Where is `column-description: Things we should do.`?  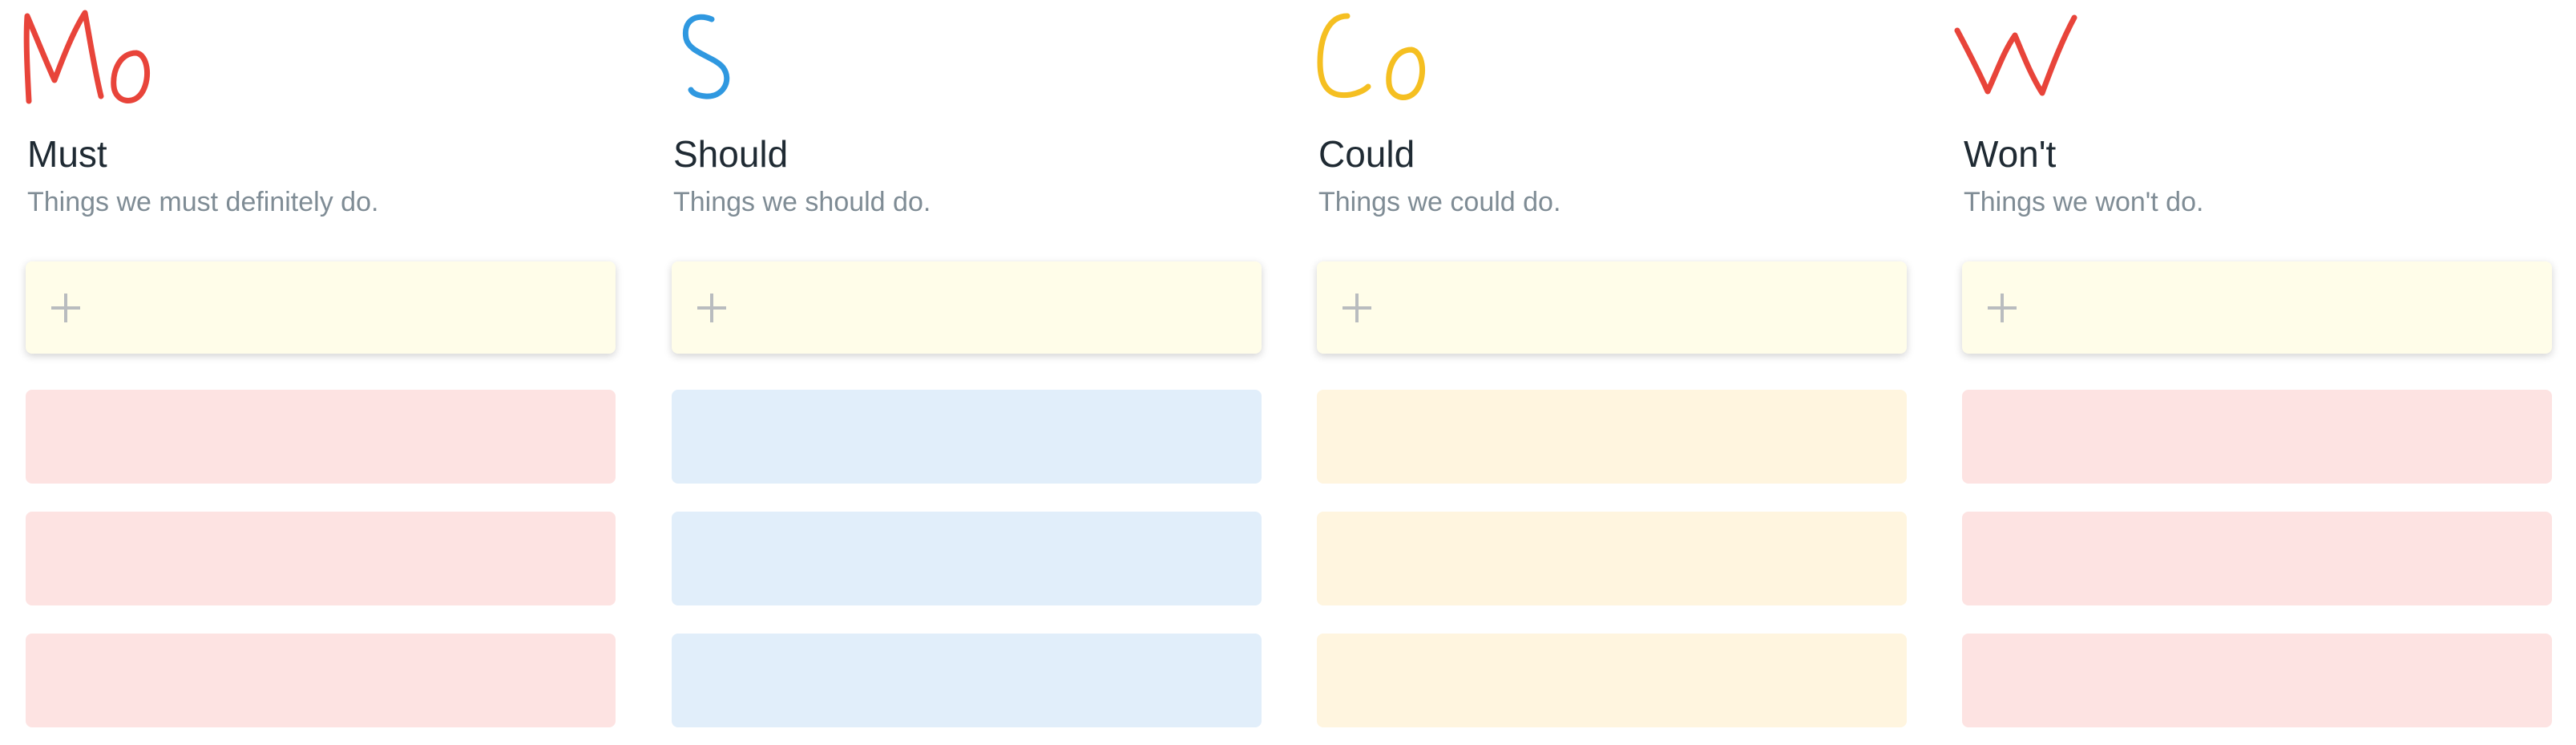 column-description: Things we should do. is located at coordinates (802, 202).